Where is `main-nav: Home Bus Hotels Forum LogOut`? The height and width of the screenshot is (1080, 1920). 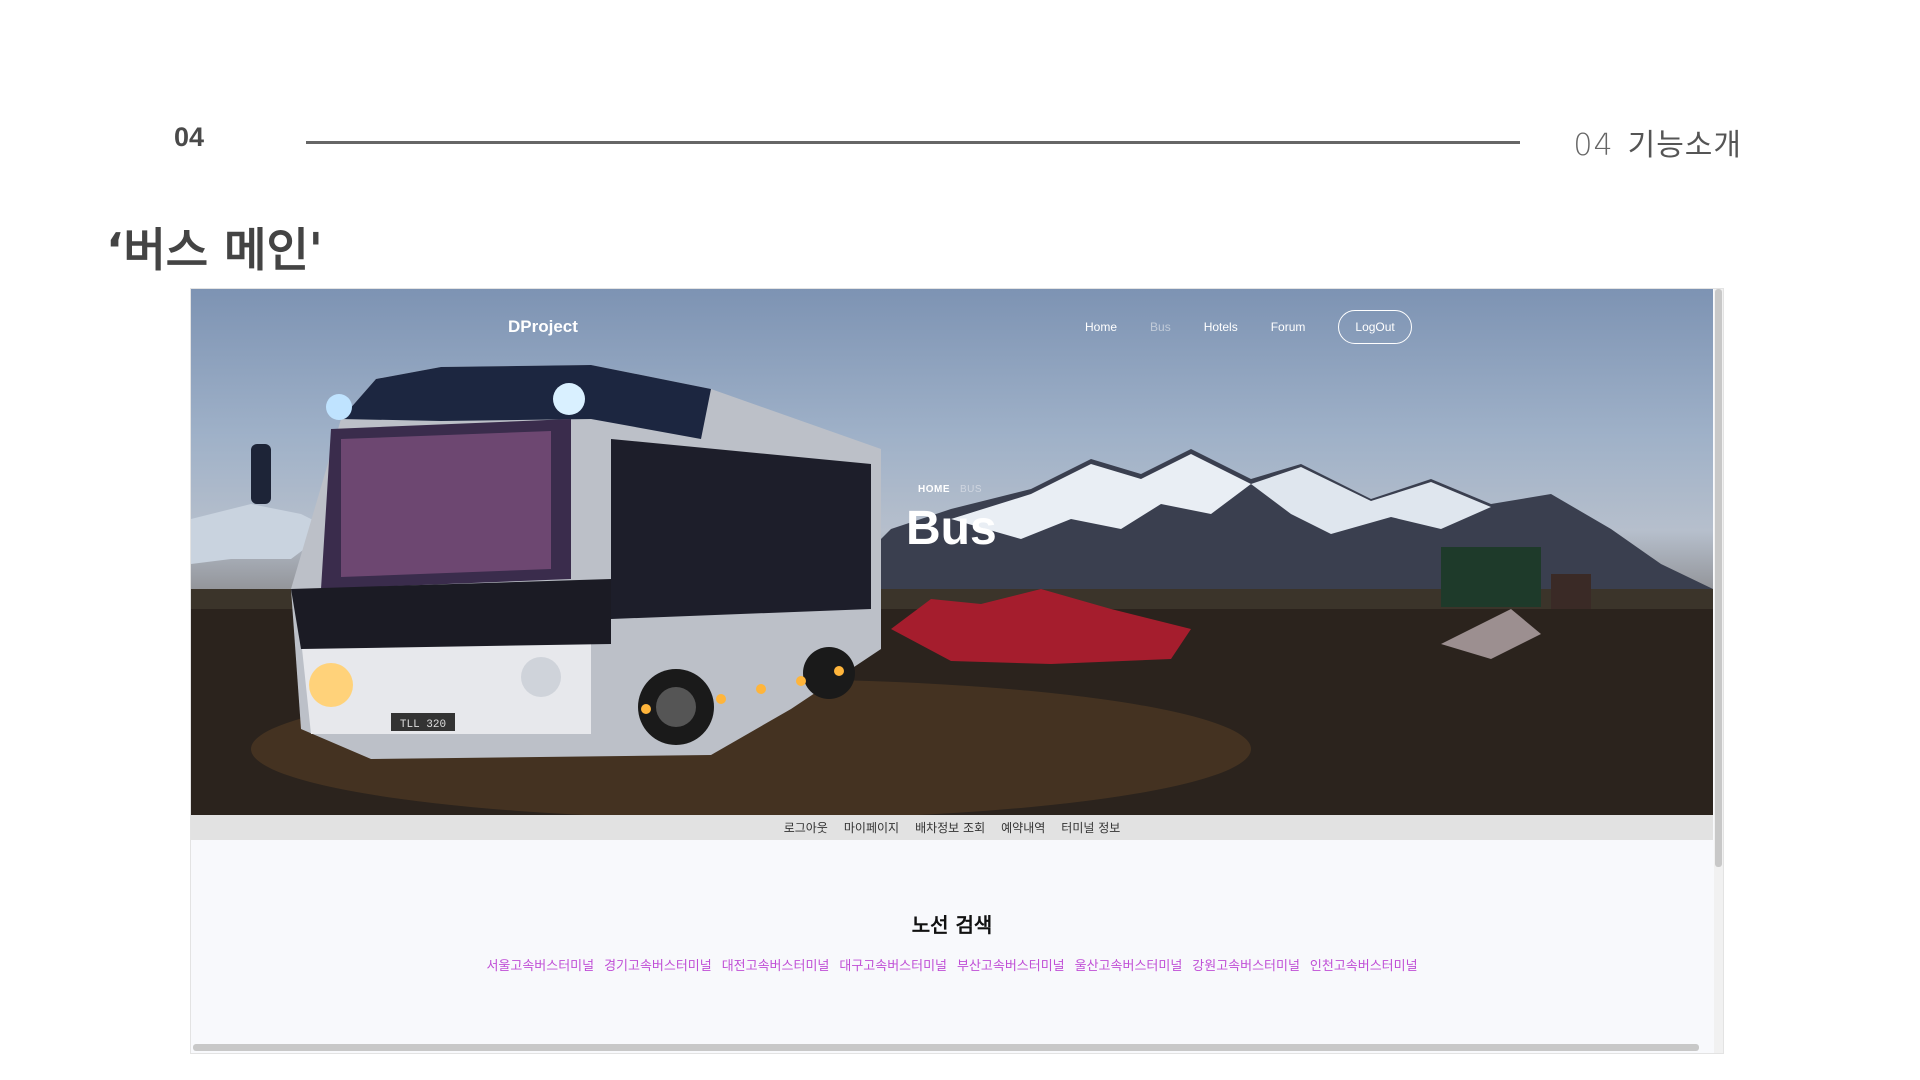 main-nav: Home Bus Hotels Forum LogOut is located at coordinates (1248, 327).